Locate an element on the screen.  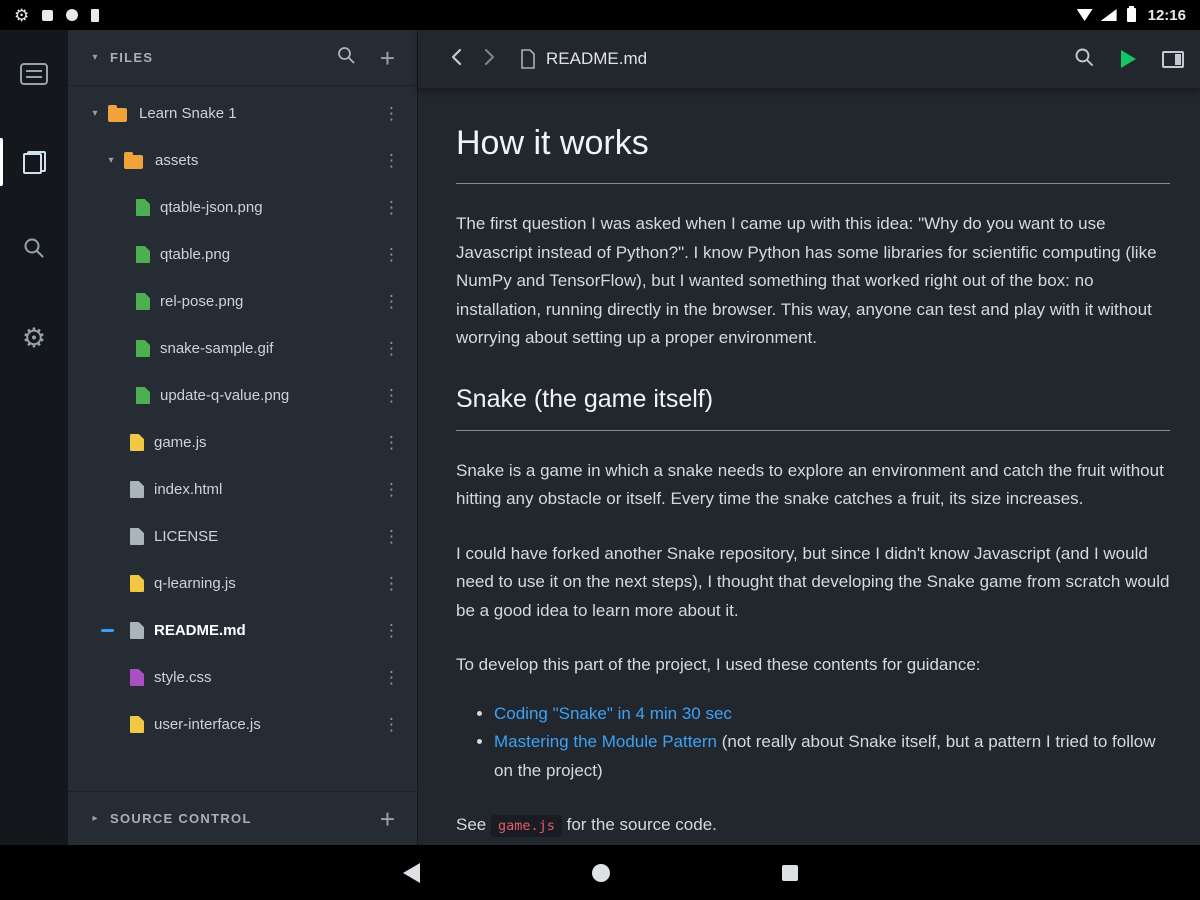
wifi-icon is located at coordinates (1084, 15).